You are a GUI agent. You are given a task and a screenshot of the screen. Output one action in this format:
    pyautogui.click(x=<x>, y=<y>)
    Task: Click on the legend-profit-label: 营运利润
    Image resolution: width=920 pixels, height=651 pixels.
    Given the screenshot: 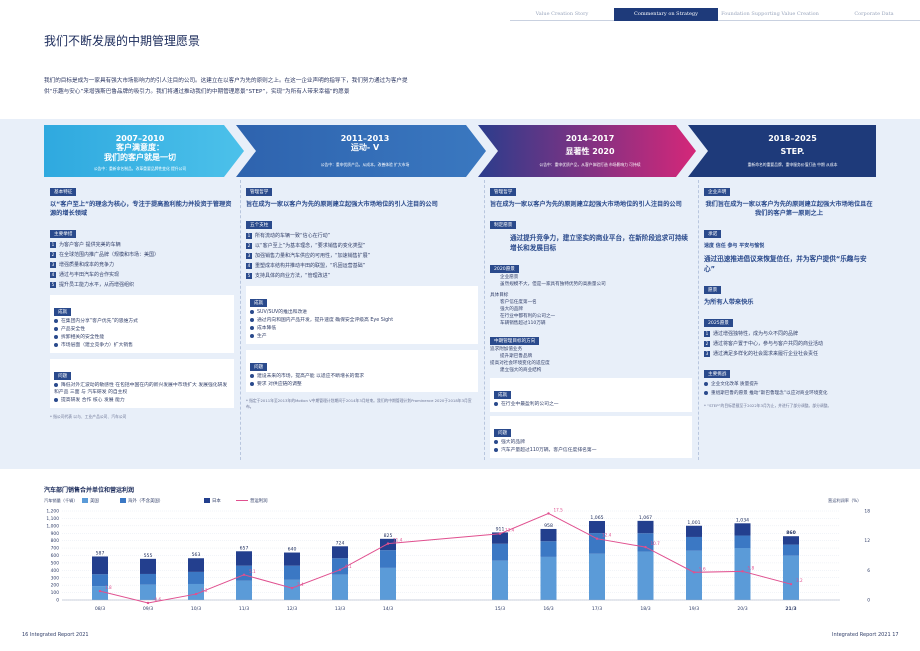 What is the action you would take?
    pyautogui.click(x=259, y=501)
    